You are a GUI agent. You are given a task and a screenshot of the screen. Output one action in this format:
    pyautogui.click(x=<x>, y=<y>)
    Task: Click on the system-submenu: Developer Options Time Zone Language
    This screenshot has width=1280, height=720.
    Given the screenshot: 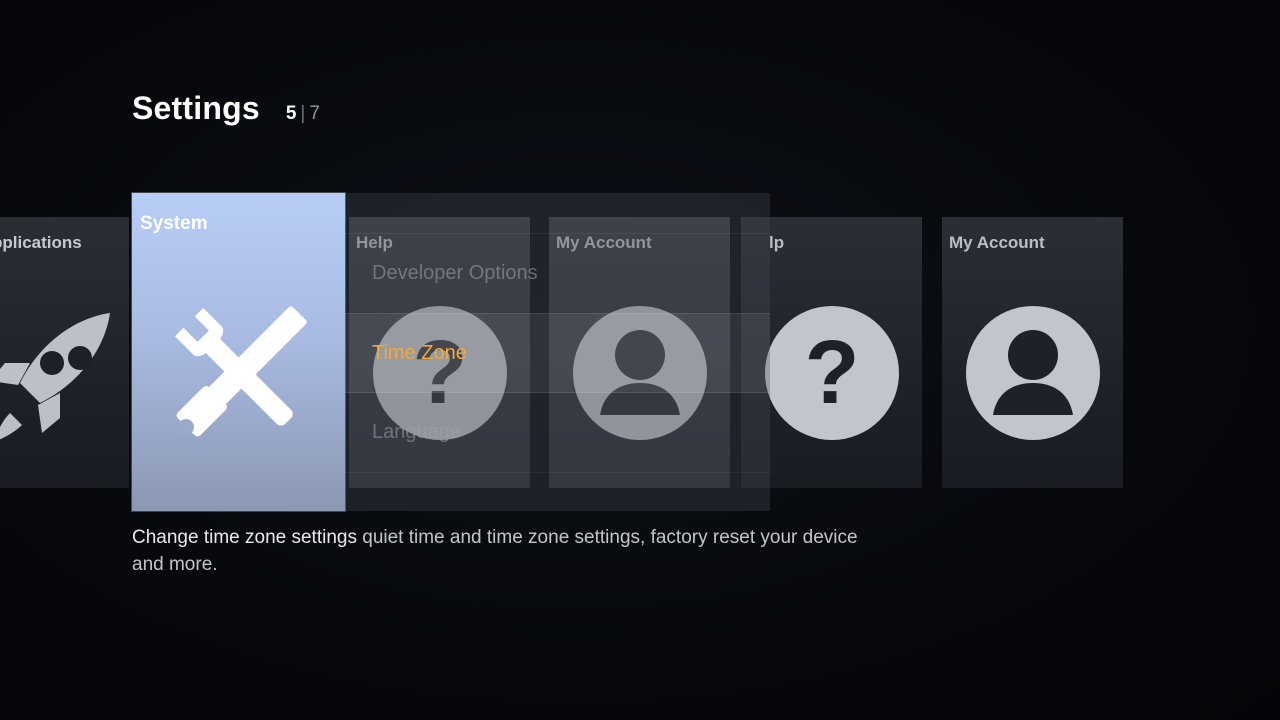 What is the action you would take?
    pyautogui.click(x=557, y=352)
    